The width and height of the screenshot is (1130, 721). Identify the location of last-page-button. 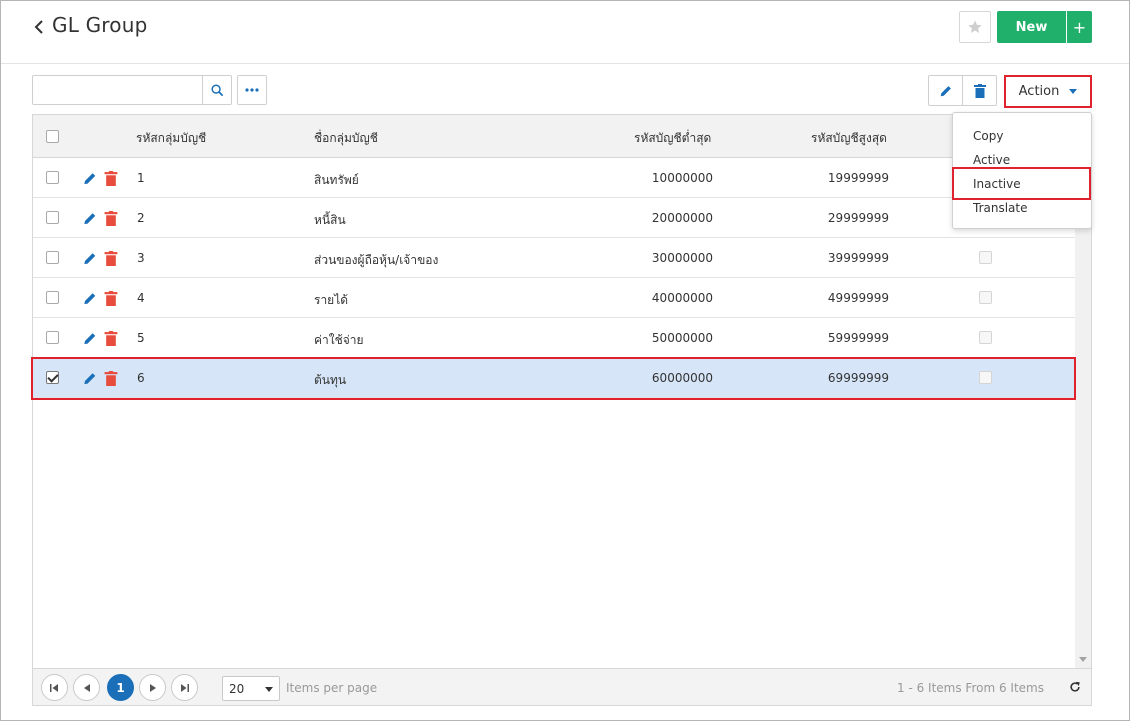
(184, 687).